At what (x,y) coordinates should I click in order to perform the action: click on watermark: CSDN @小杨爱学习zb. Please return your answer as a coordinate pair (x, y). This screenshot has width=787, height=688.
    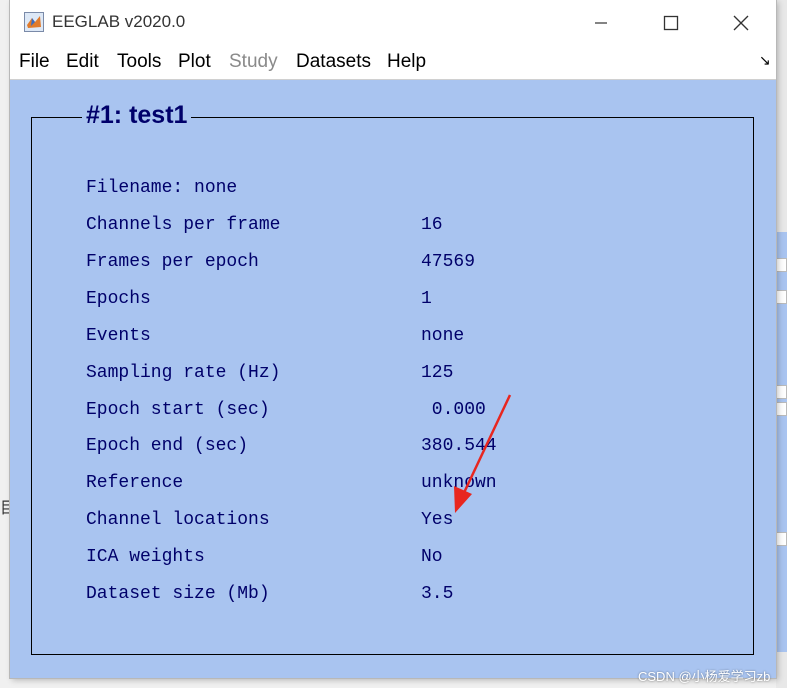
    Looking at the image, I should click on (704, 676).